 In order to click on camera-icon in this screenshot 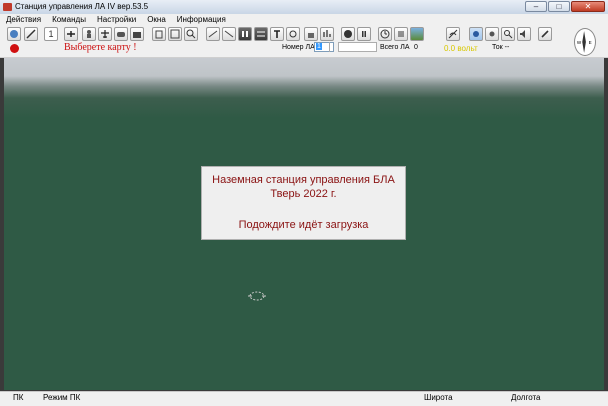, I will do `click(137, 34)`.